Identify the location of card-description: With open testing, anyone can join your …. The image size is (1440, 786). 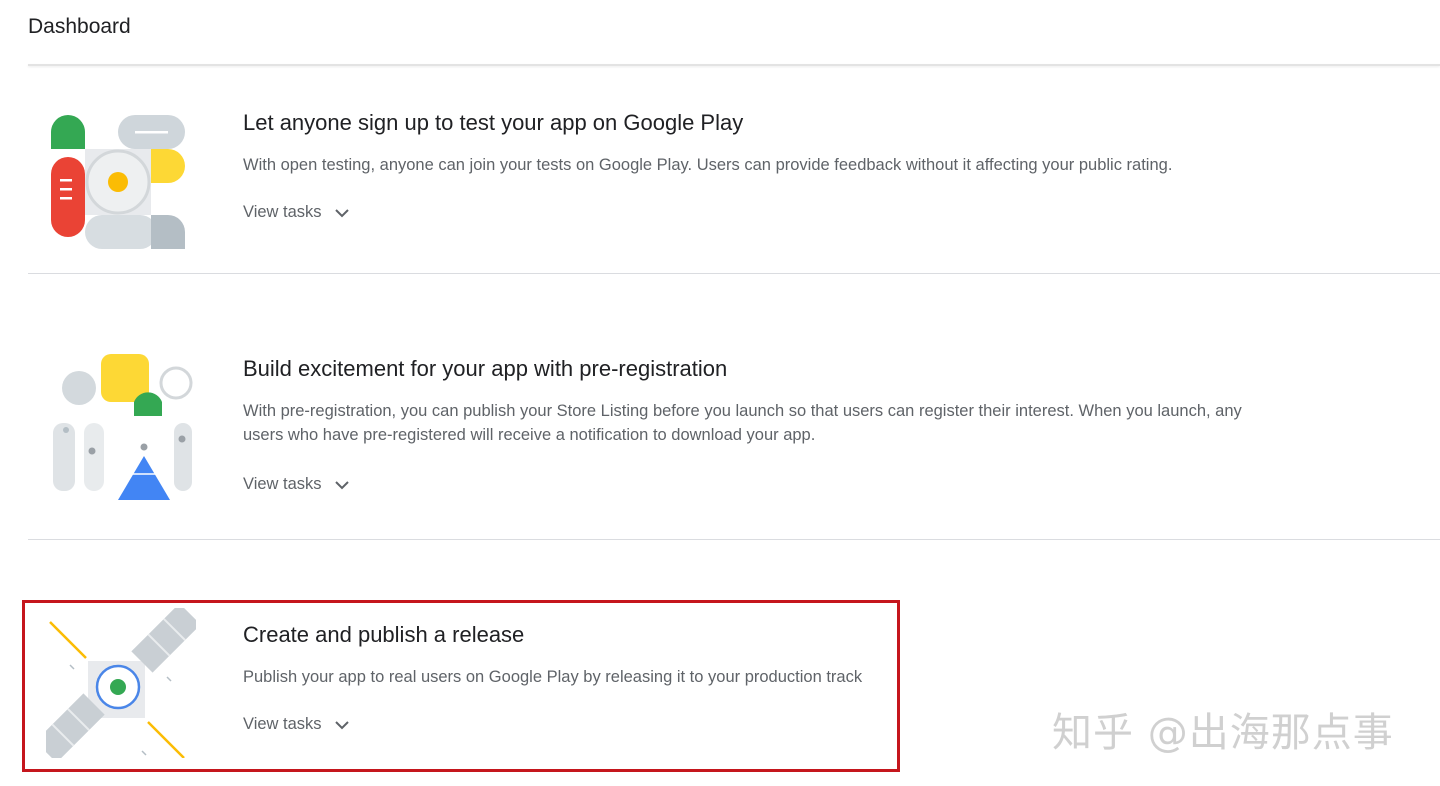
(708, 165).